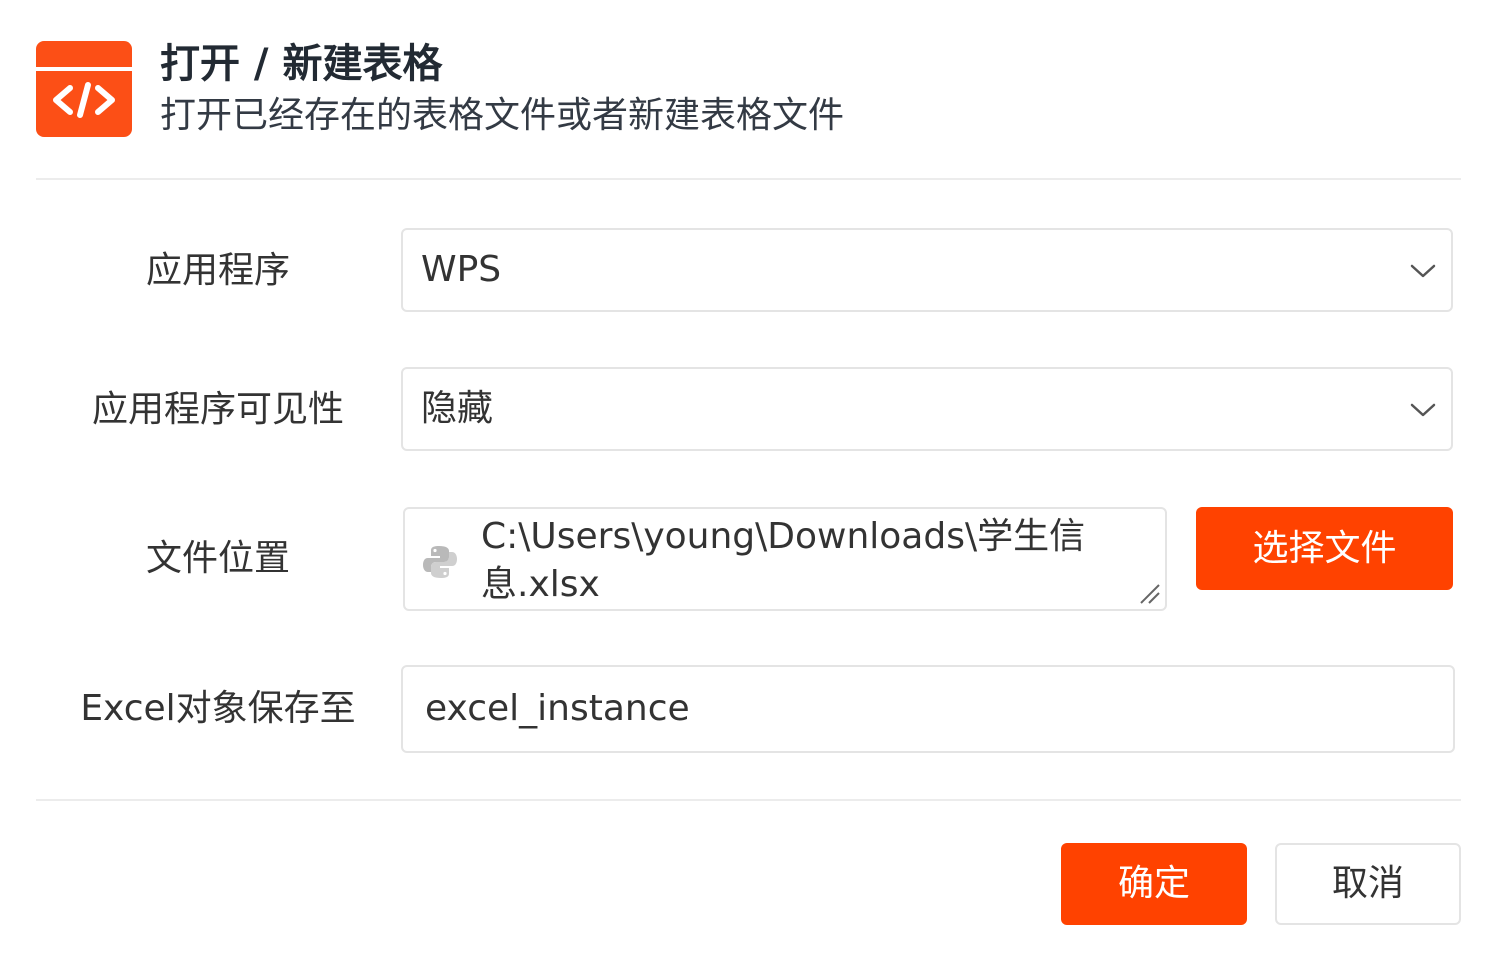 This screenshot has width=1498, height=964. What do you see at coordinates (217, 409) in the screenshot?
I see `visibility-label: 应用程序可见性` at bounding box center [217, 409].